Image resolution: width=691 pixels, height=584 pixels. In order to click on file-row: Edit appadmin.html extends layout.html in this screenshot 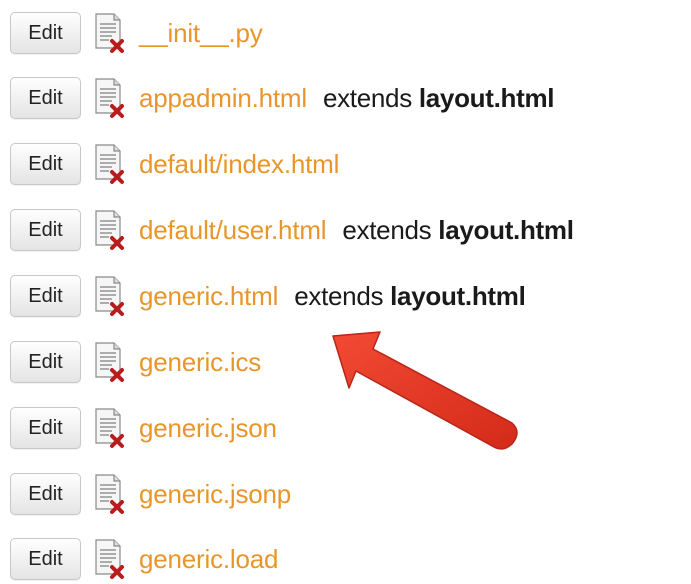, I will do `click(282, 98)`.